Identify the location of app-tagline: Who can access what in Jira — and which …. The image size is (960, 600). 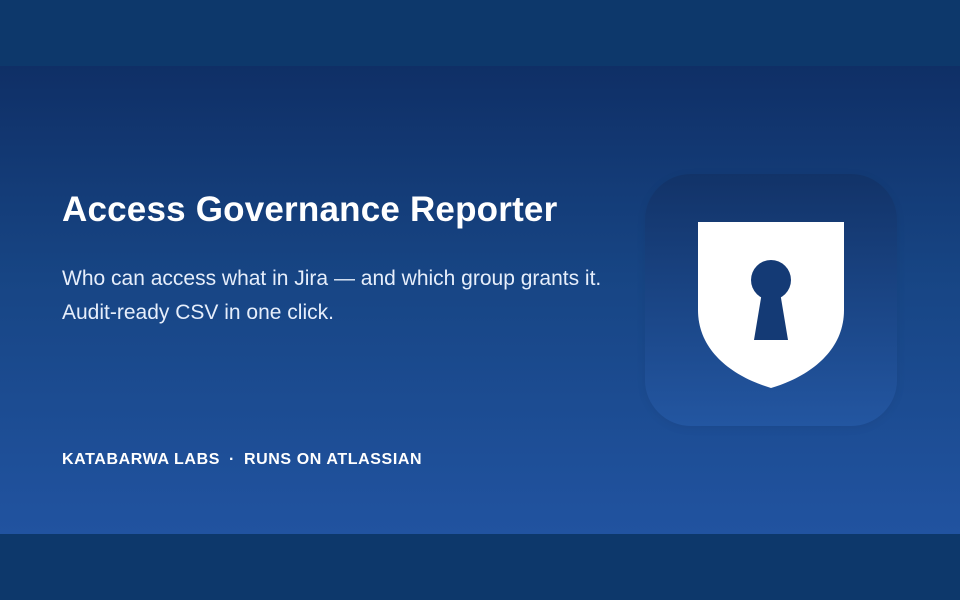
(332, 295).